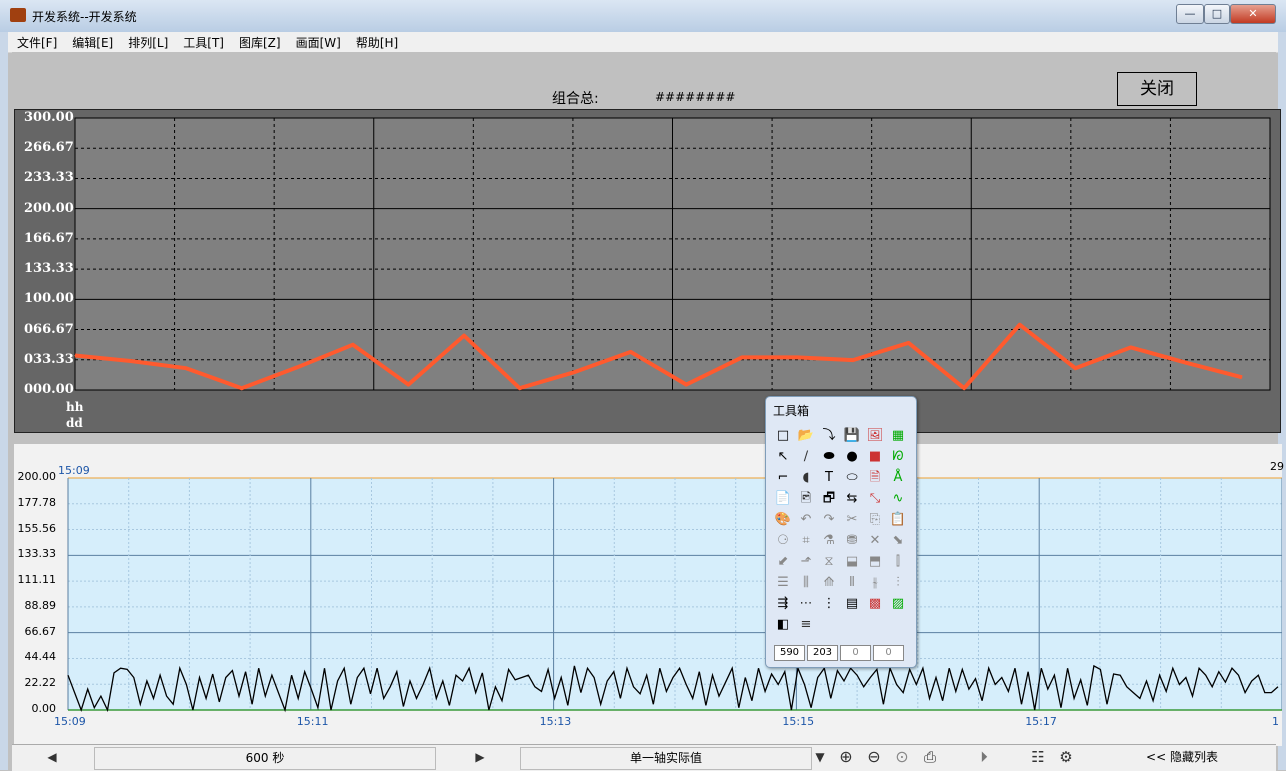 This screenshot has width=1286, height=771. I want to click on tool-icon: ⬊, so click(898, 541).